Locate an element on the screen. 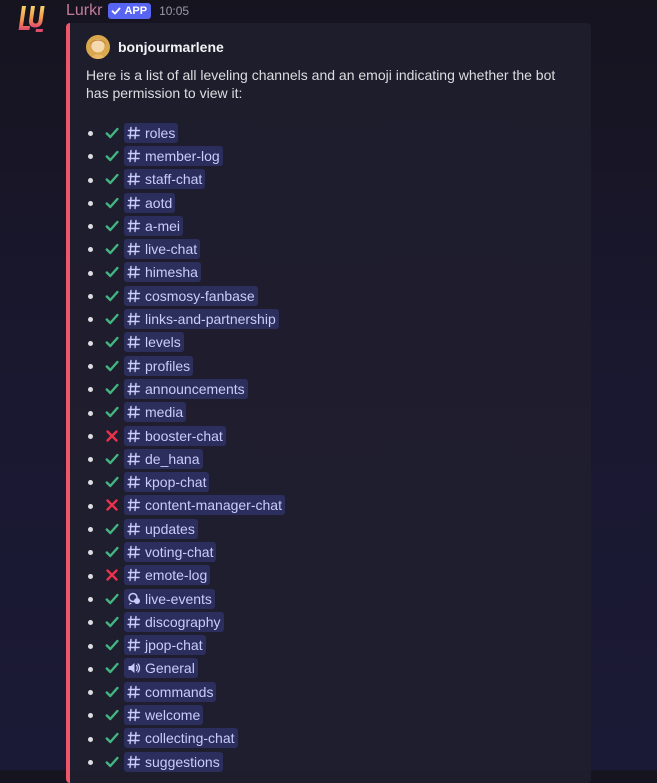 The height and width of the screenshot is (783, 657). lurkr-logo-icon is located at coordinates (31, 19).